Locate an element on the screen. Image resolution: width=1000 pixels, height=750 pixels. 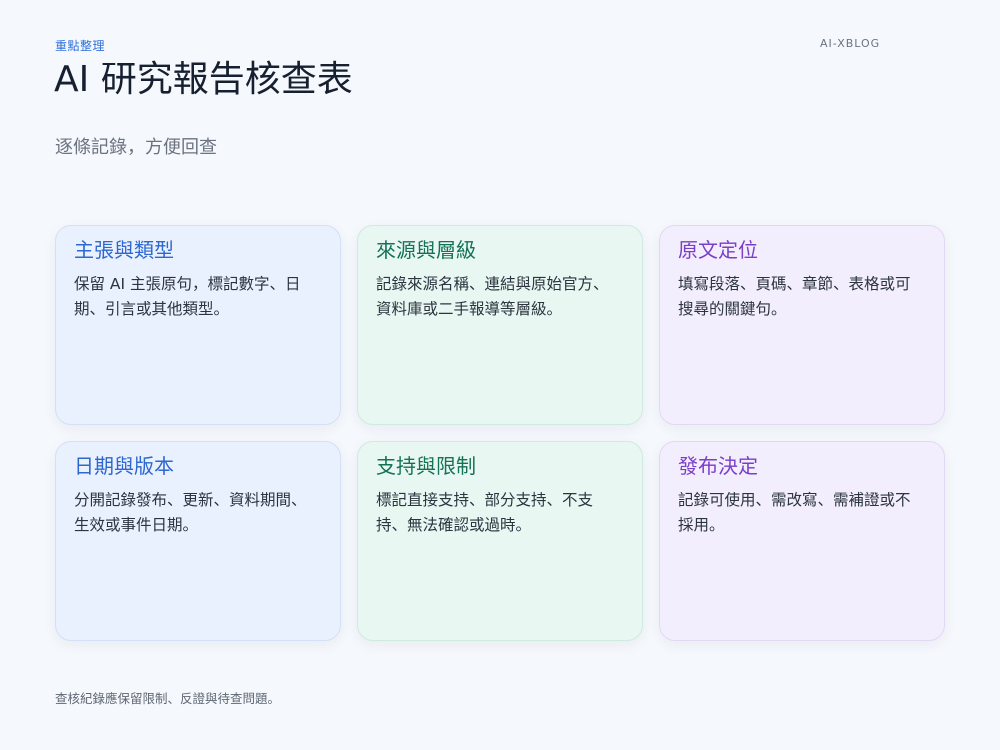
card-body: 記錄來源名稱、連結與原始官方、資料庫或二手報導等層級。 is located at coordinates (492, 296).